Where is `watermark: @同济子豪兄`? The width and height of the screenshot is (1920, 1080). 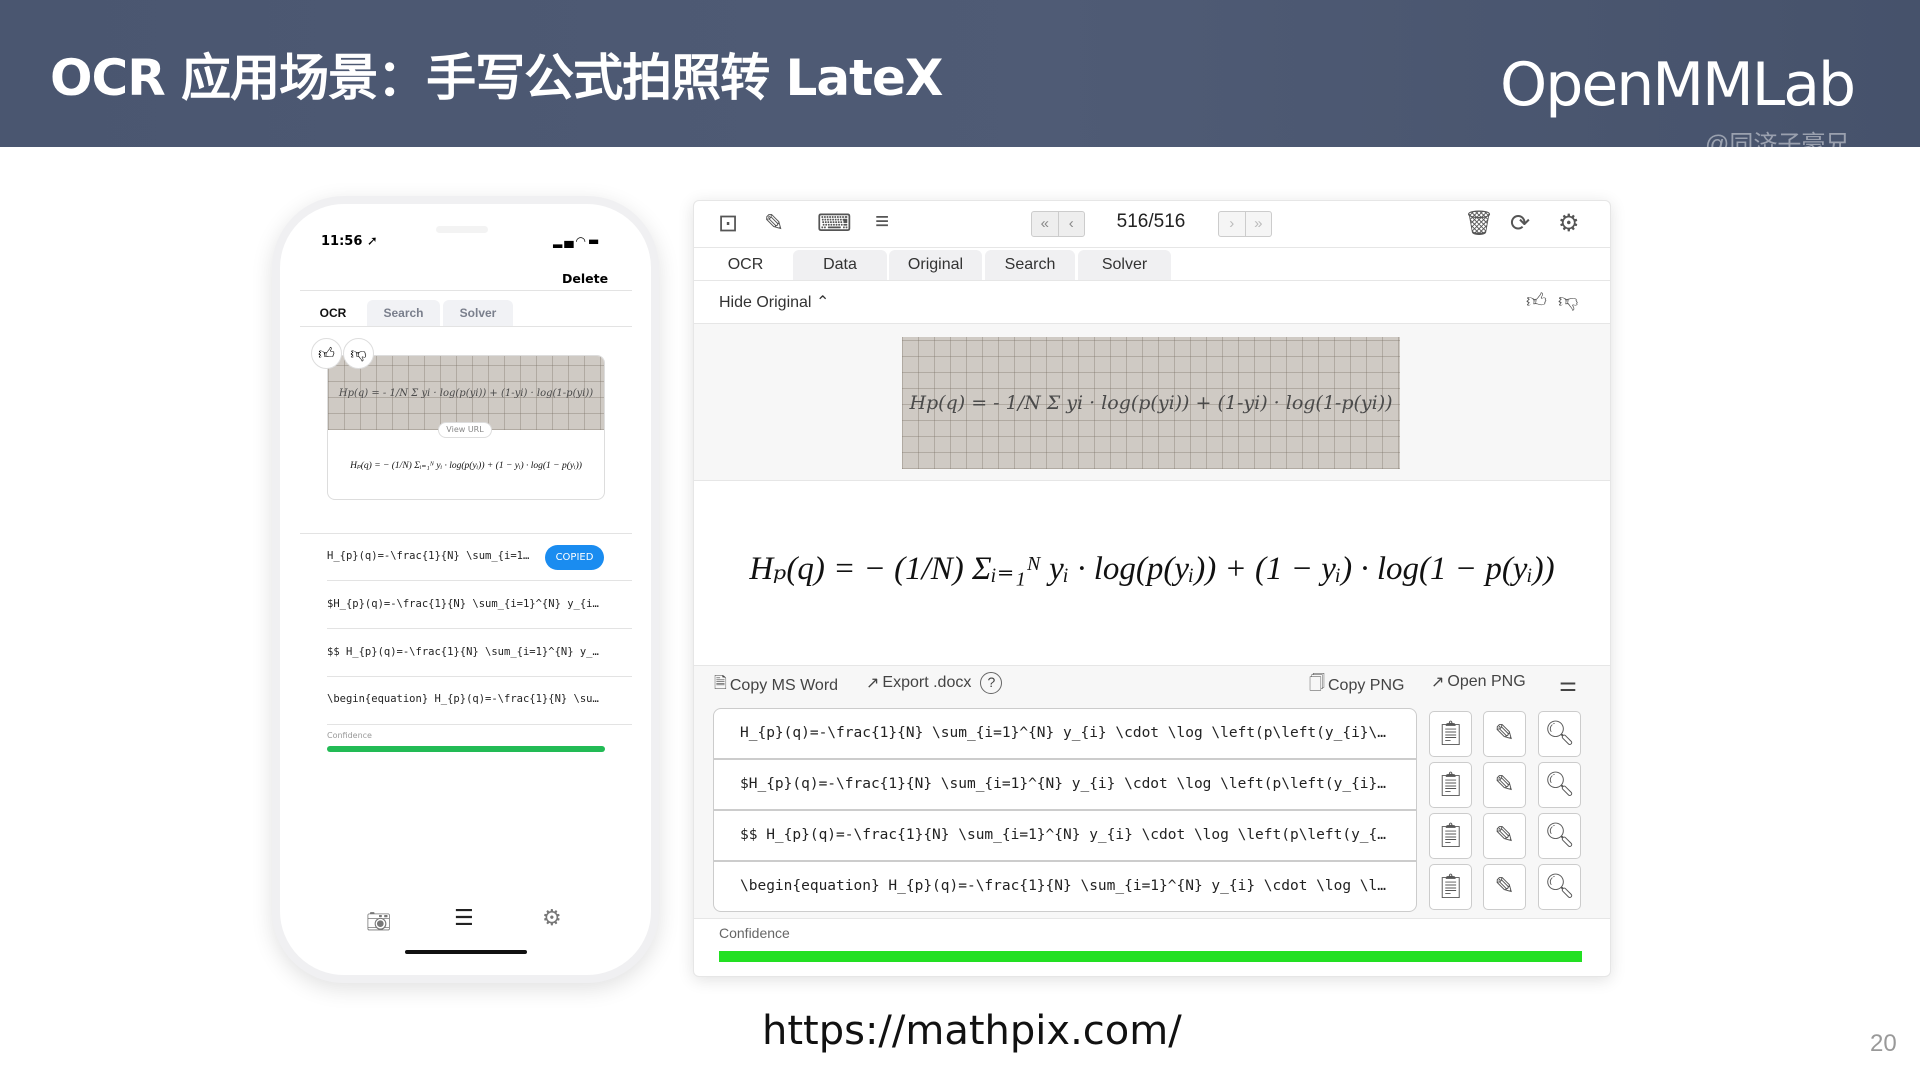
watermark: @同济子豪兄 is located at coordinates (1777, 144).